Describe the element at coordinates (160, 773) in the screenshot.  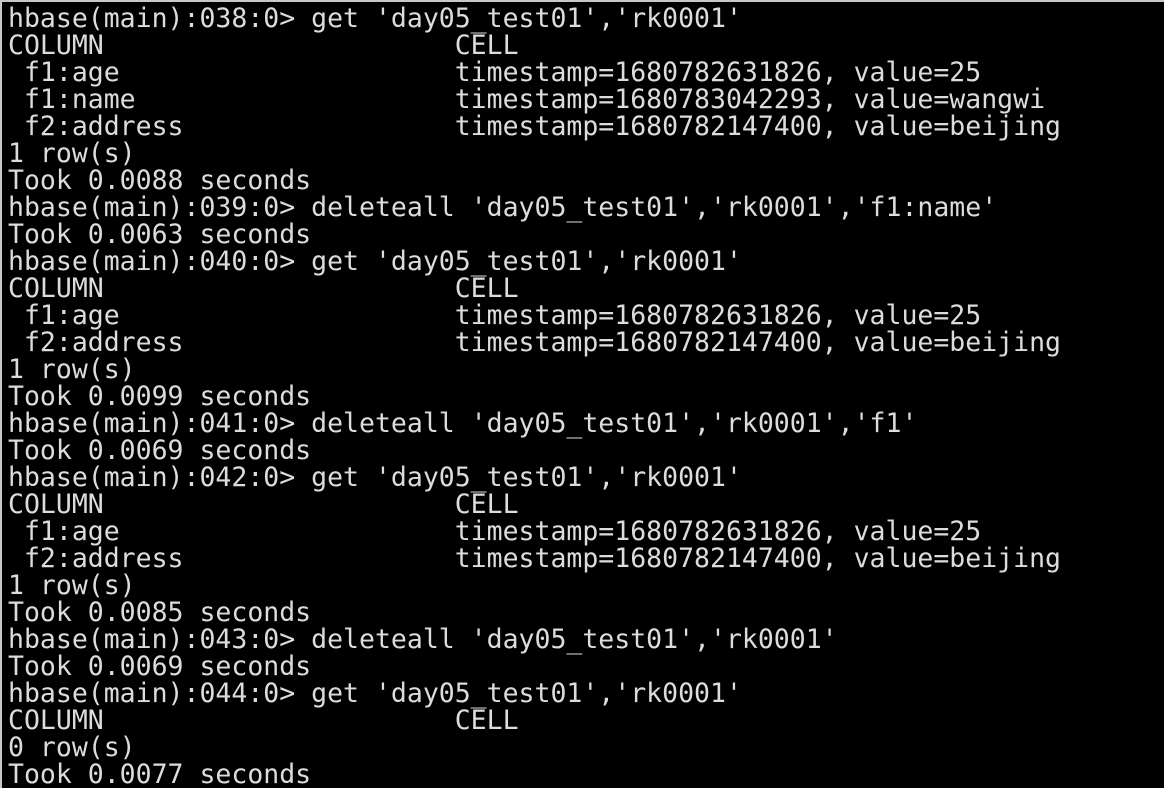
I see `terminal-line: Took 0.0077 seconds` at that location.